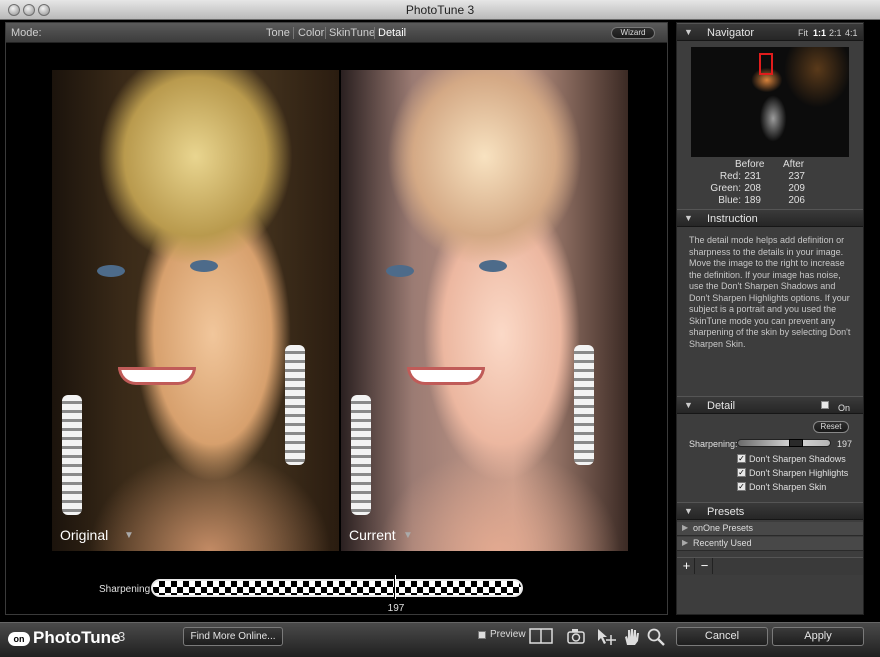 The image size is (880, 657). What do you see at coordinates (797, 459) in the screenshot?
I see `dont-sharpen-shadows-label: Don't Sharpen Shadows` at bounding box center [797, 459].